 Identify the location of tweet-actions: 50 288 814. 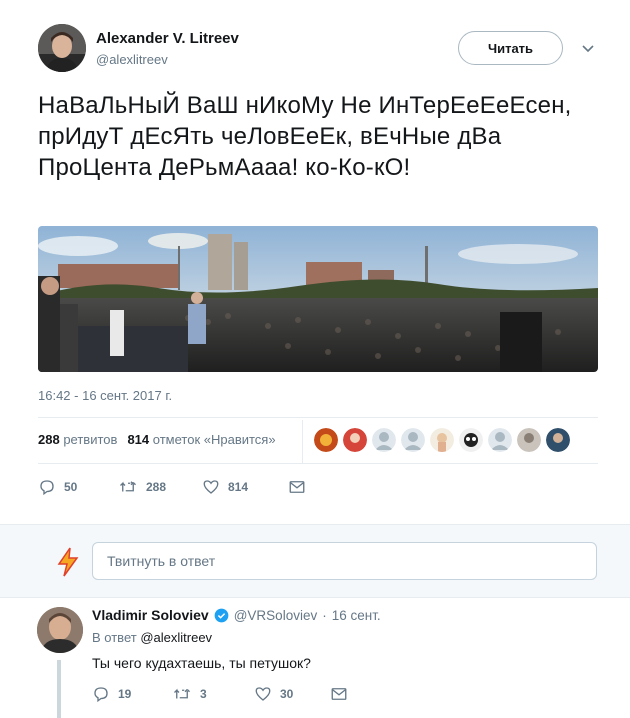
(176, 487).